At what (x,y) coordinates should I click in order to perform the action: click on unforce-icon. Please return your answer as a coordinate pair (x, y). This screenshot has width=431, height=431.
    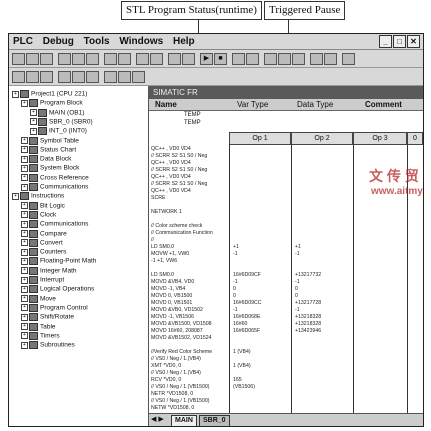
    Looking at the image, I should click on (330, 59).